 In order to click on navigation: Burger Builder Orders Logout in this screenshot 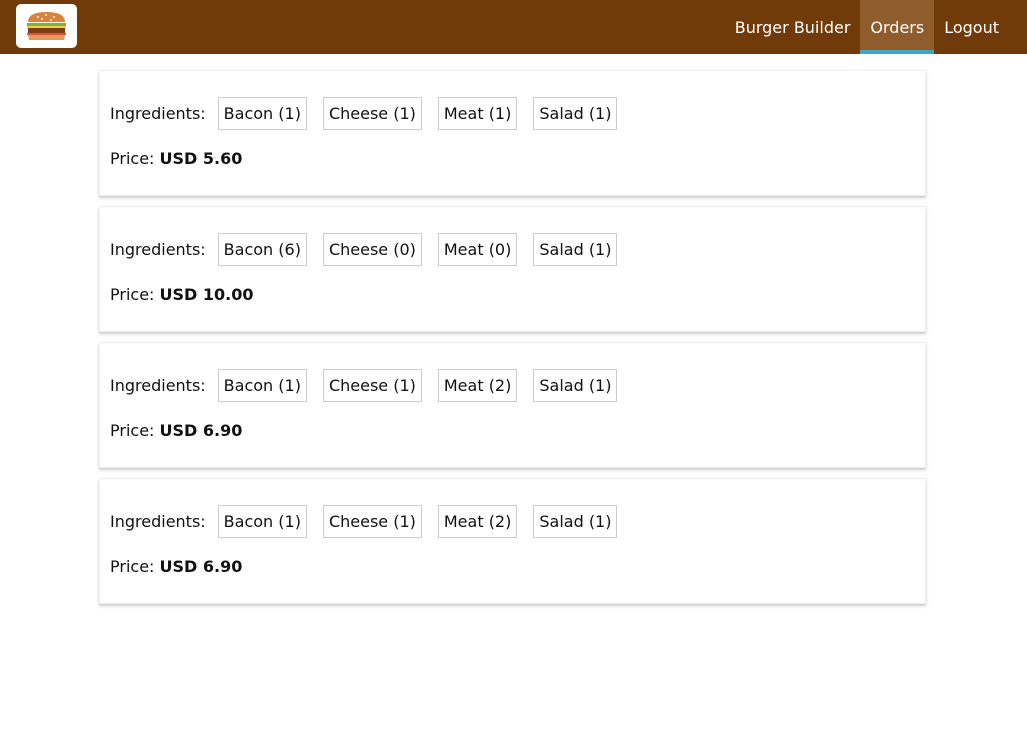, I will do `click(876, 27)`.